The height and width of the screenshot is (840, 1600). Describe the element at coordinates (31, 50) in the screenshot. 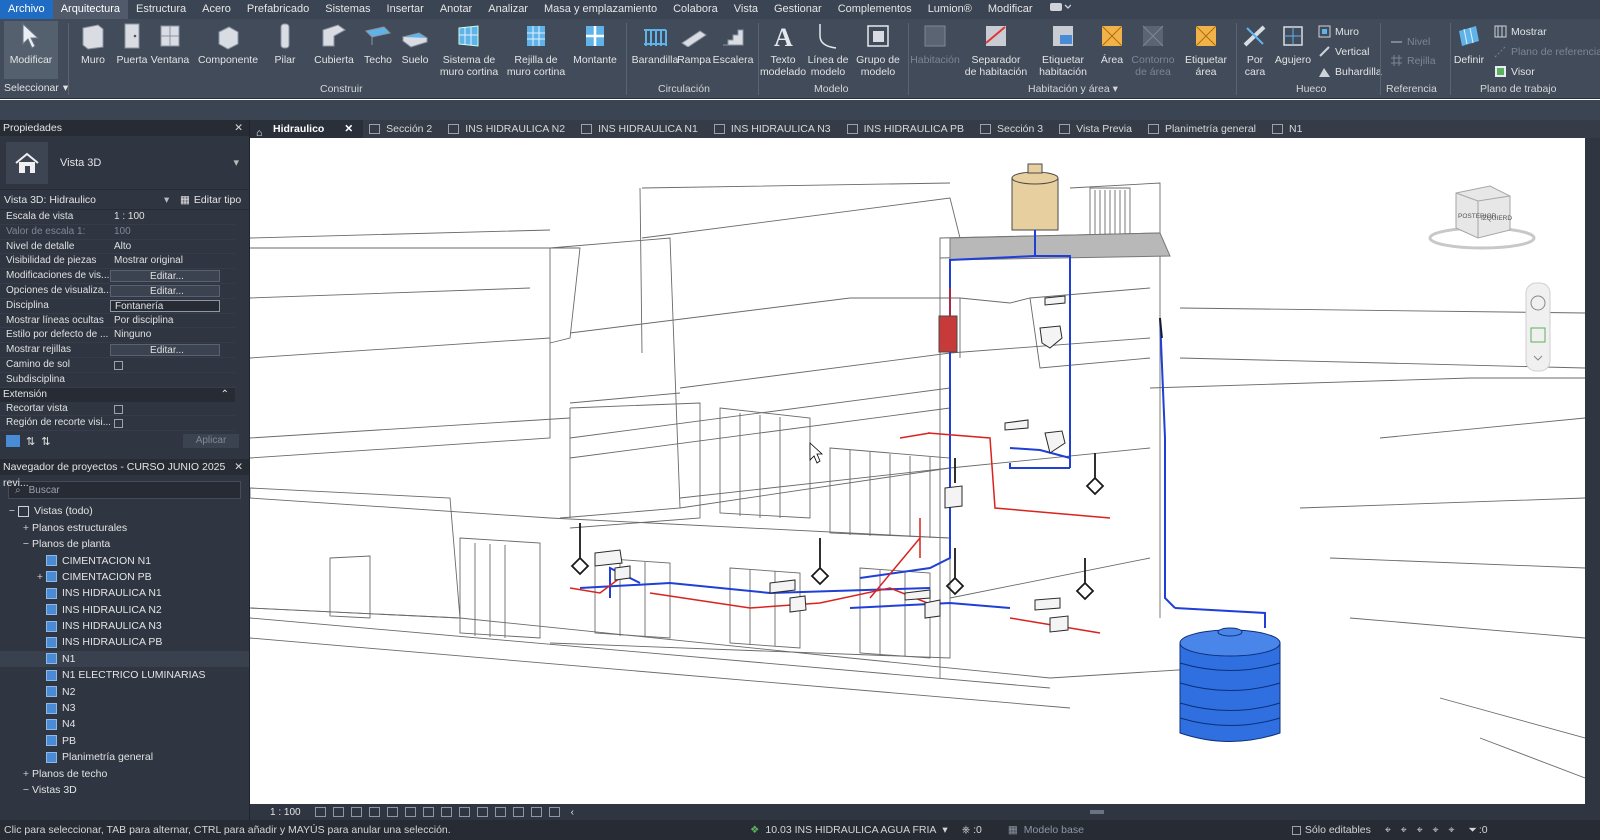

I see `modificar-button: Modificar` at that location.